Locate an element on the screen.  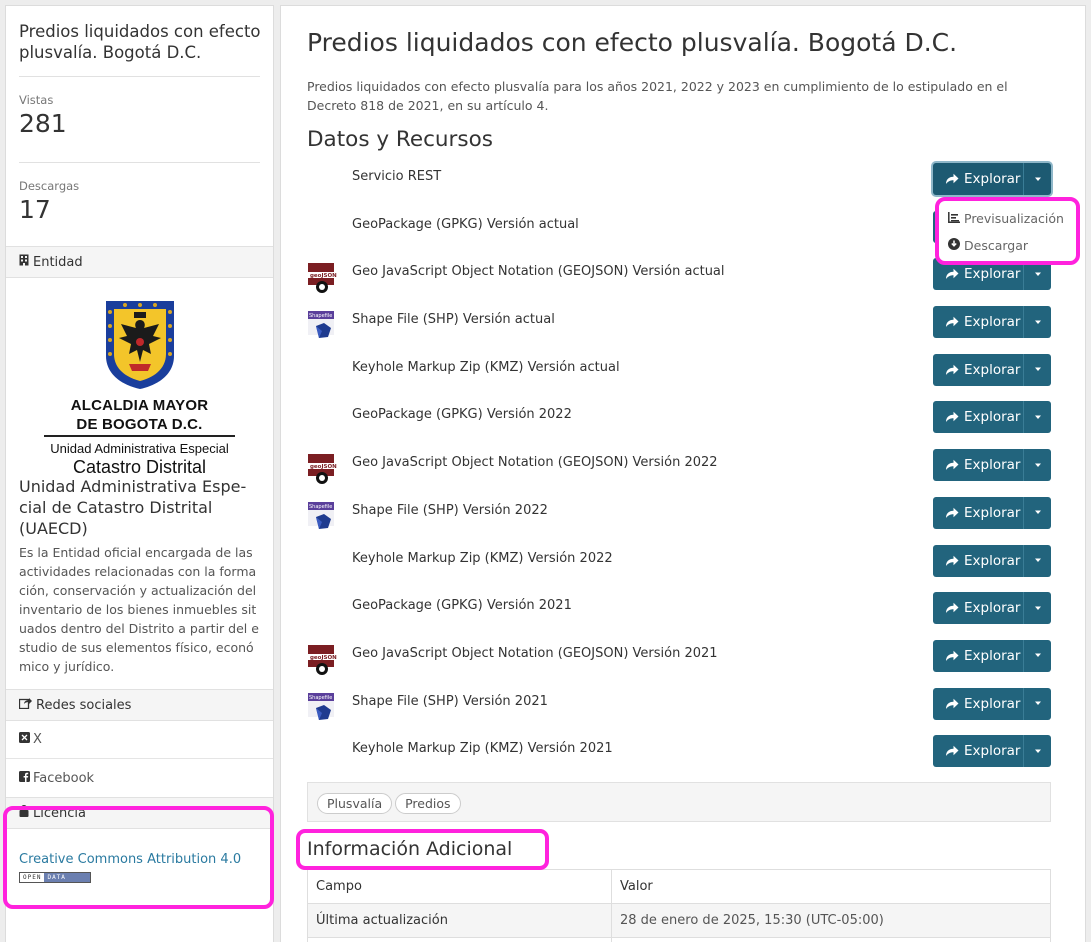
tag-predios: Predios is located at coordinates (428, 803).